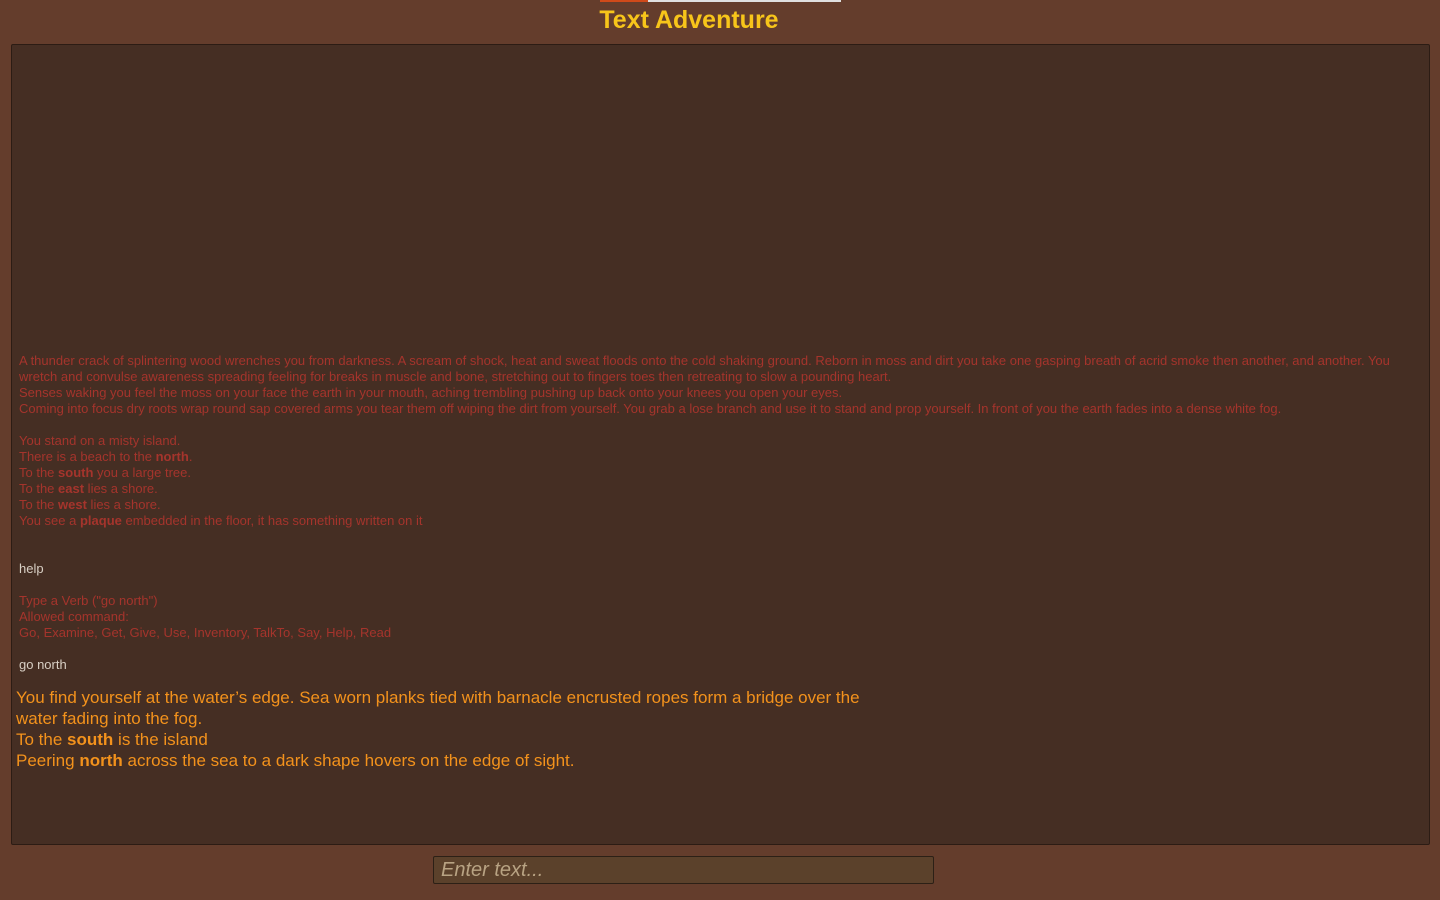 This screenshot has width=1440, height=900. I want to click on game-title: Text Adventure, so click(689, 20).